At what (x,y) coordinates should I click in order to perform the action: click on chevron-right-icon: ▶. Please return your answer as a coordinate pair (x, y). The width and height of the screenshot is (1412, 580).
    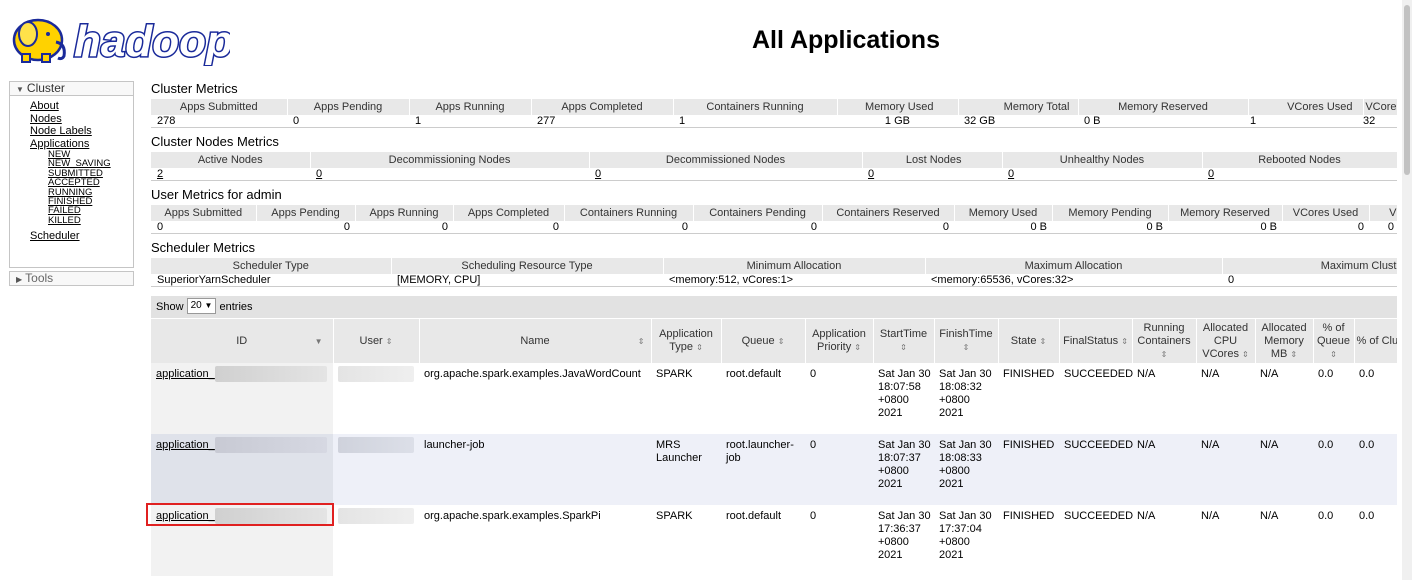
    Looking at the image, I should click on (19, 279).